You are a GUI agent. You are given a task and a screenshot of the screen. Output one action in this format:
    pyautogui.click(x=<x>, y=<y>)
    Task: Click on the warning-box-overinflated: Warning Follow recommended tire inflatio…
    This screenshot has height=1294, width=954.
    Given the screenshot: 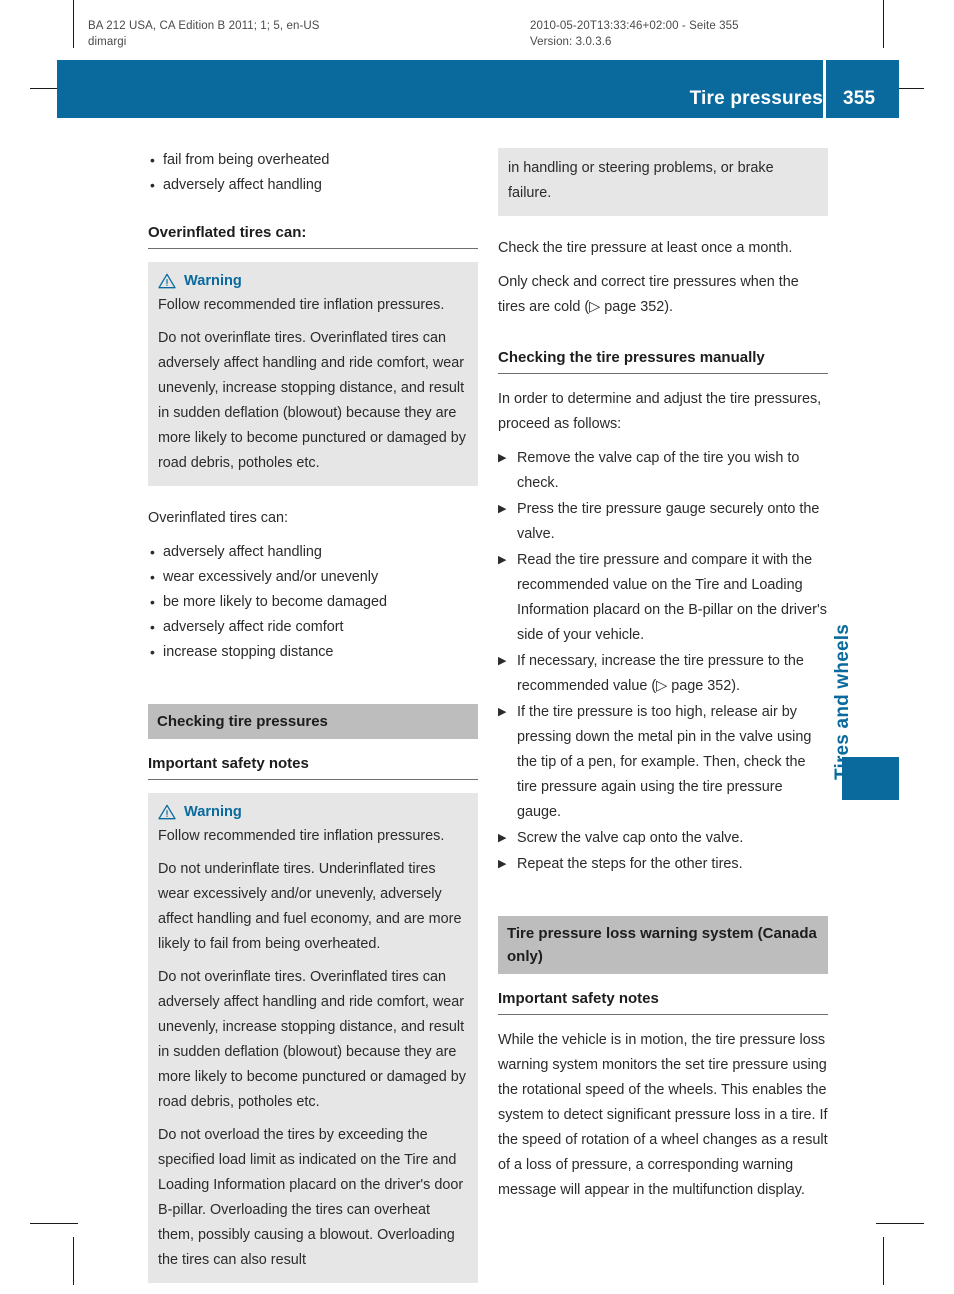 What is the action you would take?
    pyautogui.click(x=313, y=374)
    